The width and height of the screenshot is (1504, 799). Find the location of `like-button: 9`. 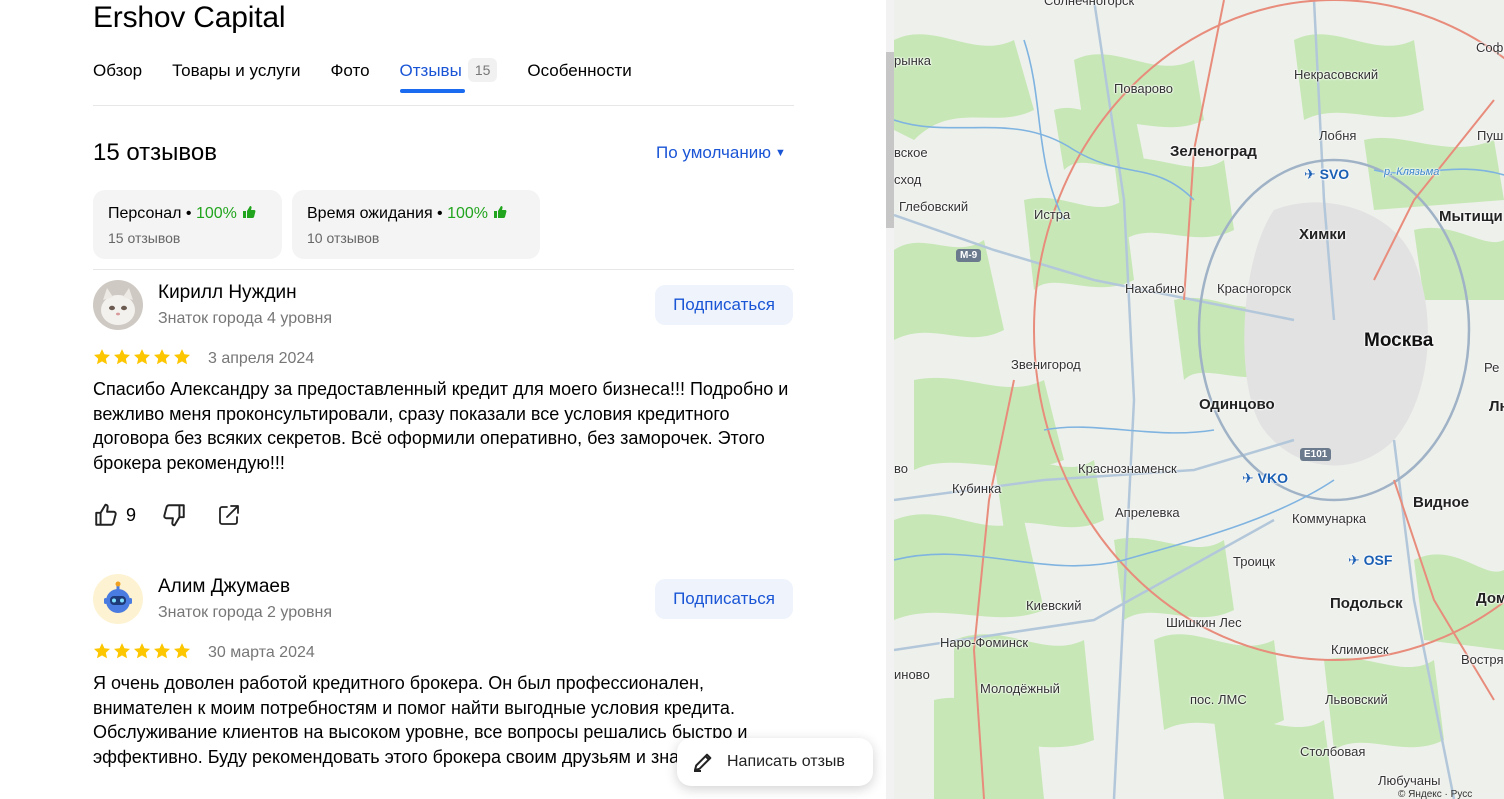

like-button: 9 is located at coordinates (114, 515).